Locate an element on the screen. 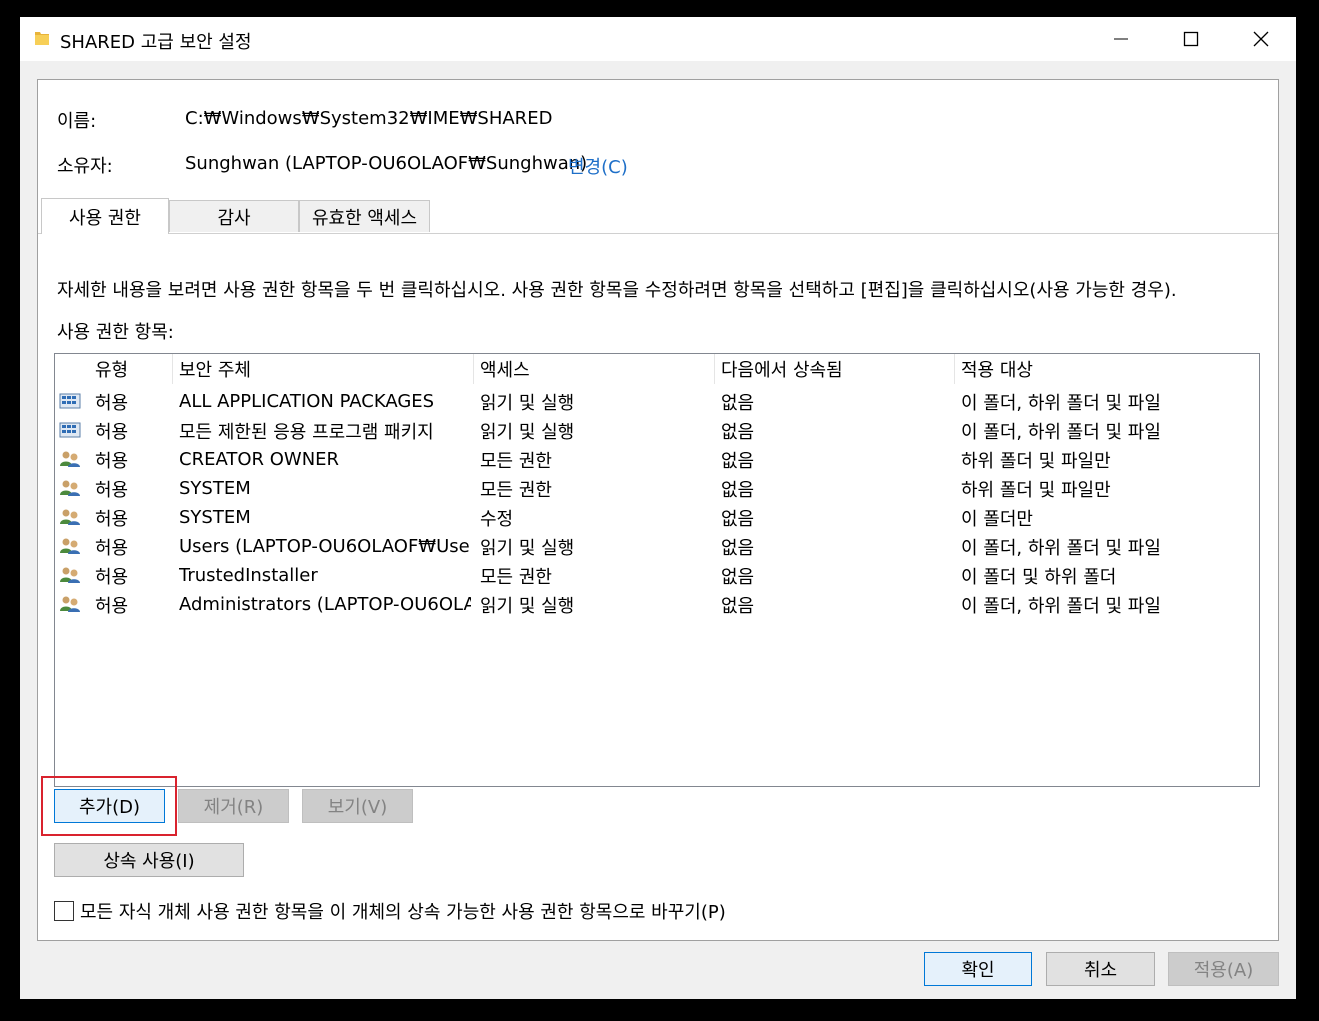  cell-applies-to: 이 폴더만 is located at coordinates (997, 519).